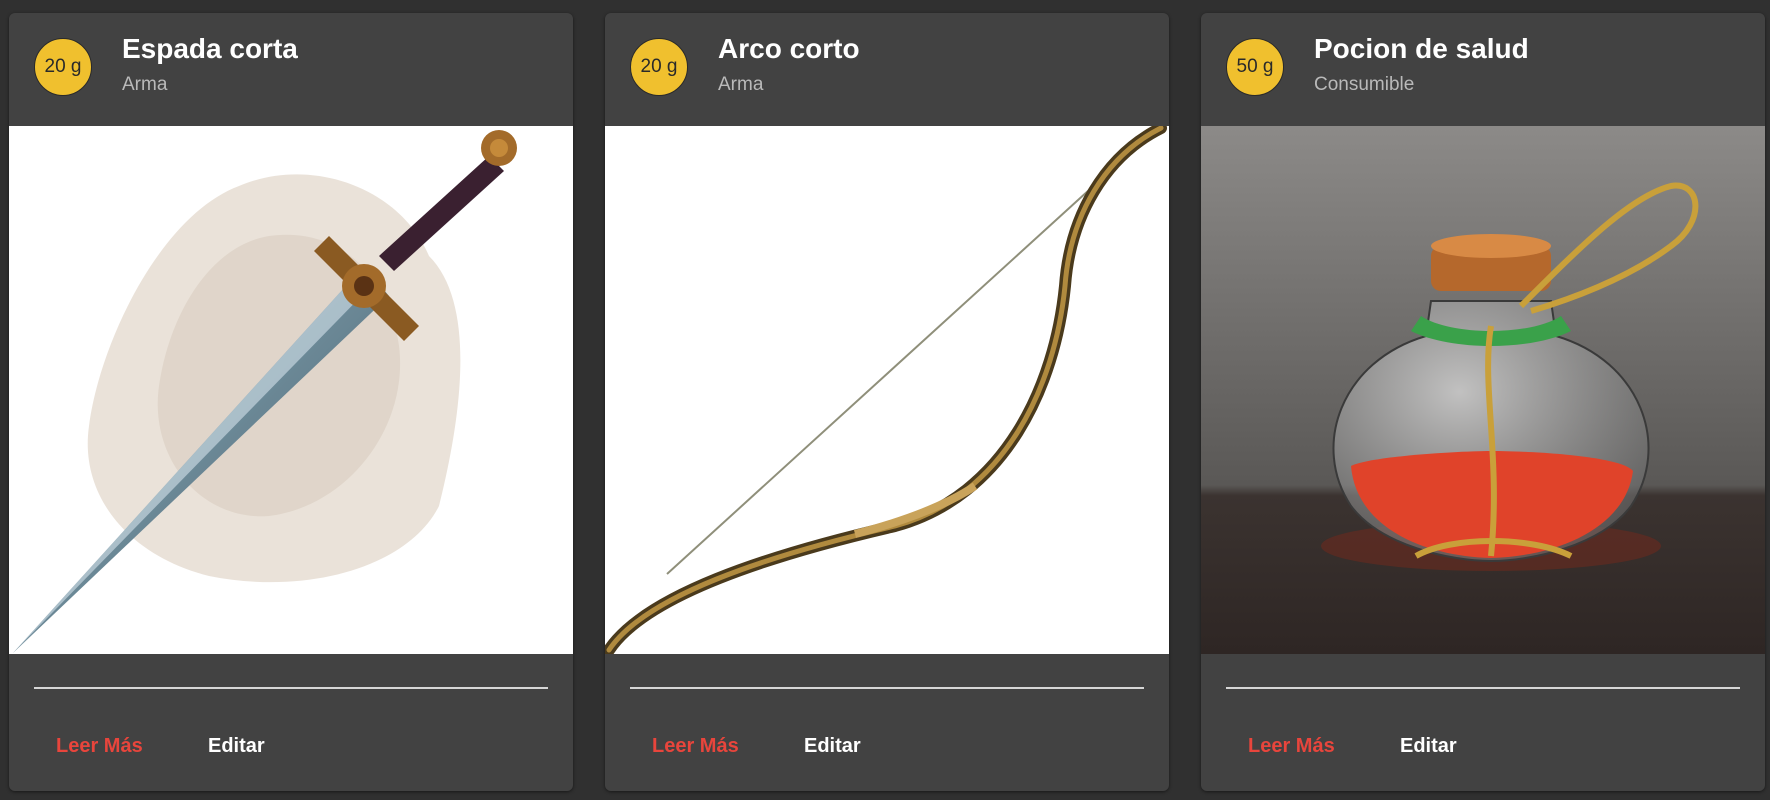 This screenshot has height=800, width=1770. What do you see at coordinates (1364, 84) in the screenshot?
I see `card-category: Consumible` at bounding box center [1364, 84].